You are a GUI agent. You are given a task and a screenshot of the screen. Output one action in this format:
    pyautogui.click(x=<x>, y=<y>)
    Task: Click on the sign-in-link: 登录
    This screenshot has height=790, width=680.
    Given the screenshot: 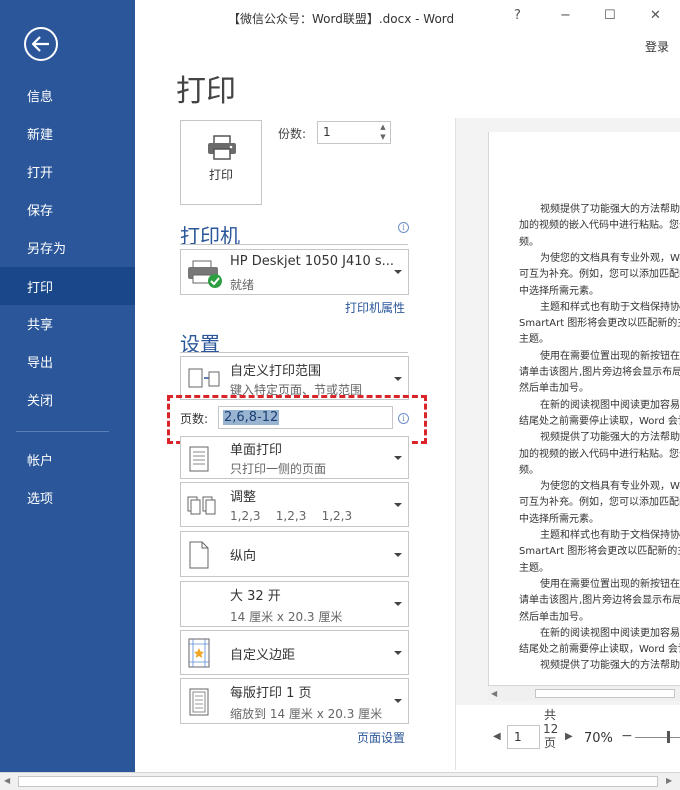 What is the action you would take?
    pyautogui.click(x=657, y=46)
    